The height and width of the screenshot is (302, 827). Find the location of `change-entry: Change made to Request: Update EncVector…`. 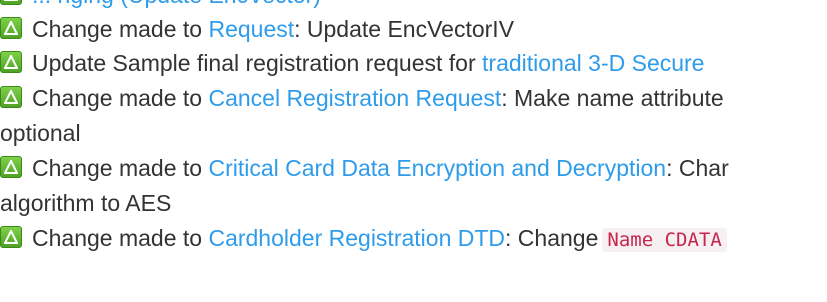

change-entry: Change made to Request: Update EncVector… is located at coordinates (413, 29).